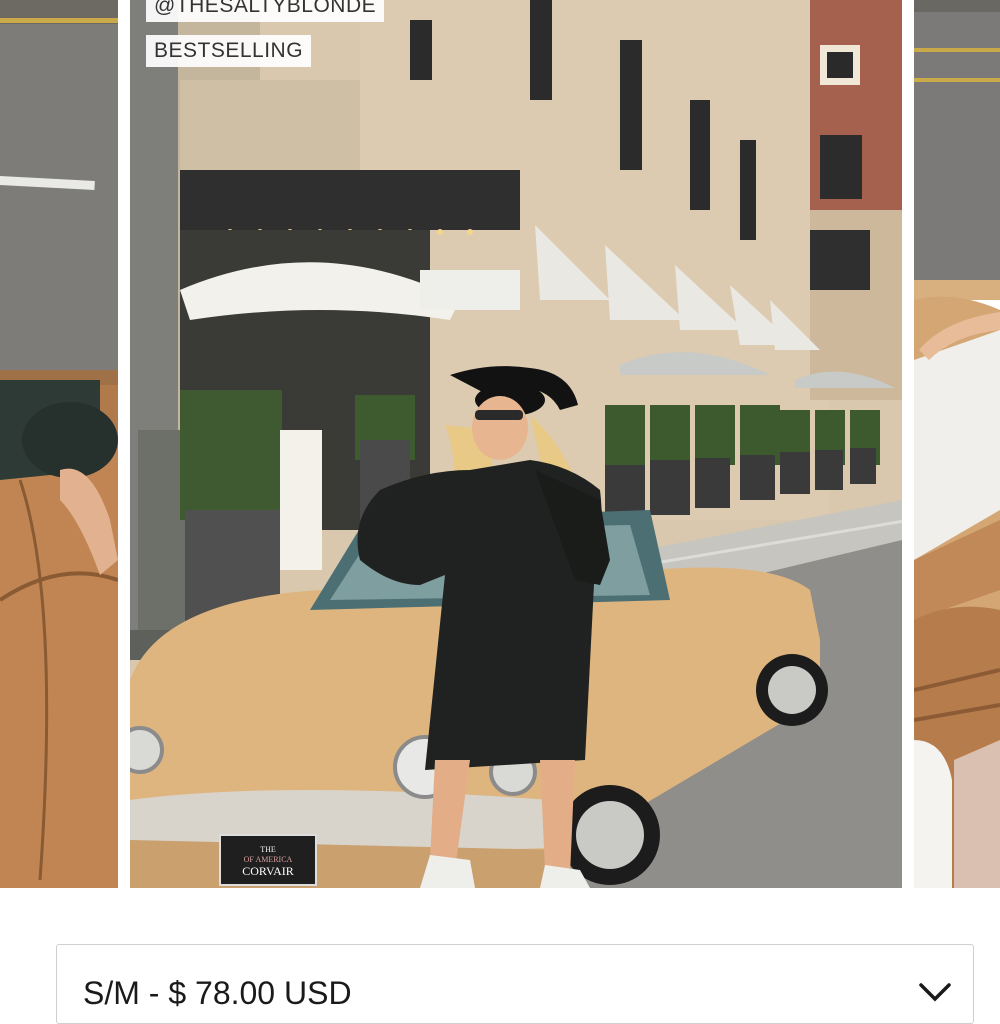 The height and width of the screenshot is (1024, 1000). Describe the element at coordinates (265, 11) in the screenshot. I see `influencer-handle-tag: @THESALTYBLONDE` at that location.